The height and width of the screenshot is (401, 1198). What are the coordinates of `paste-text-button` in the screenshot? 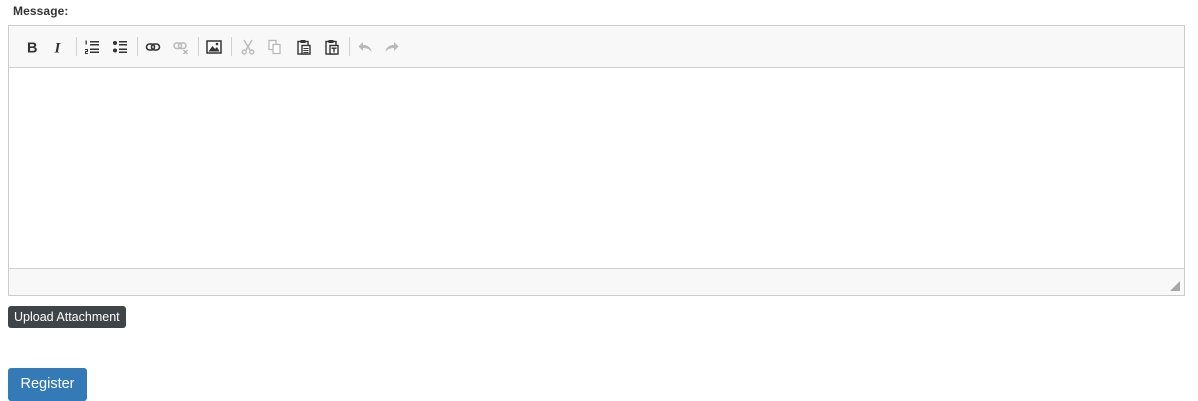 It's located at (332, 47).